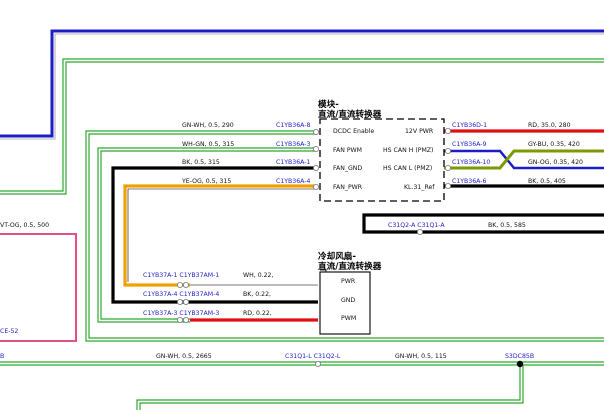 The image size is (604, 410). What do you see at coordinates (350, 114) in the screenshot?
I see `dcdc-title-2: 直流/直流转换器` at bounding box center [350, 114].